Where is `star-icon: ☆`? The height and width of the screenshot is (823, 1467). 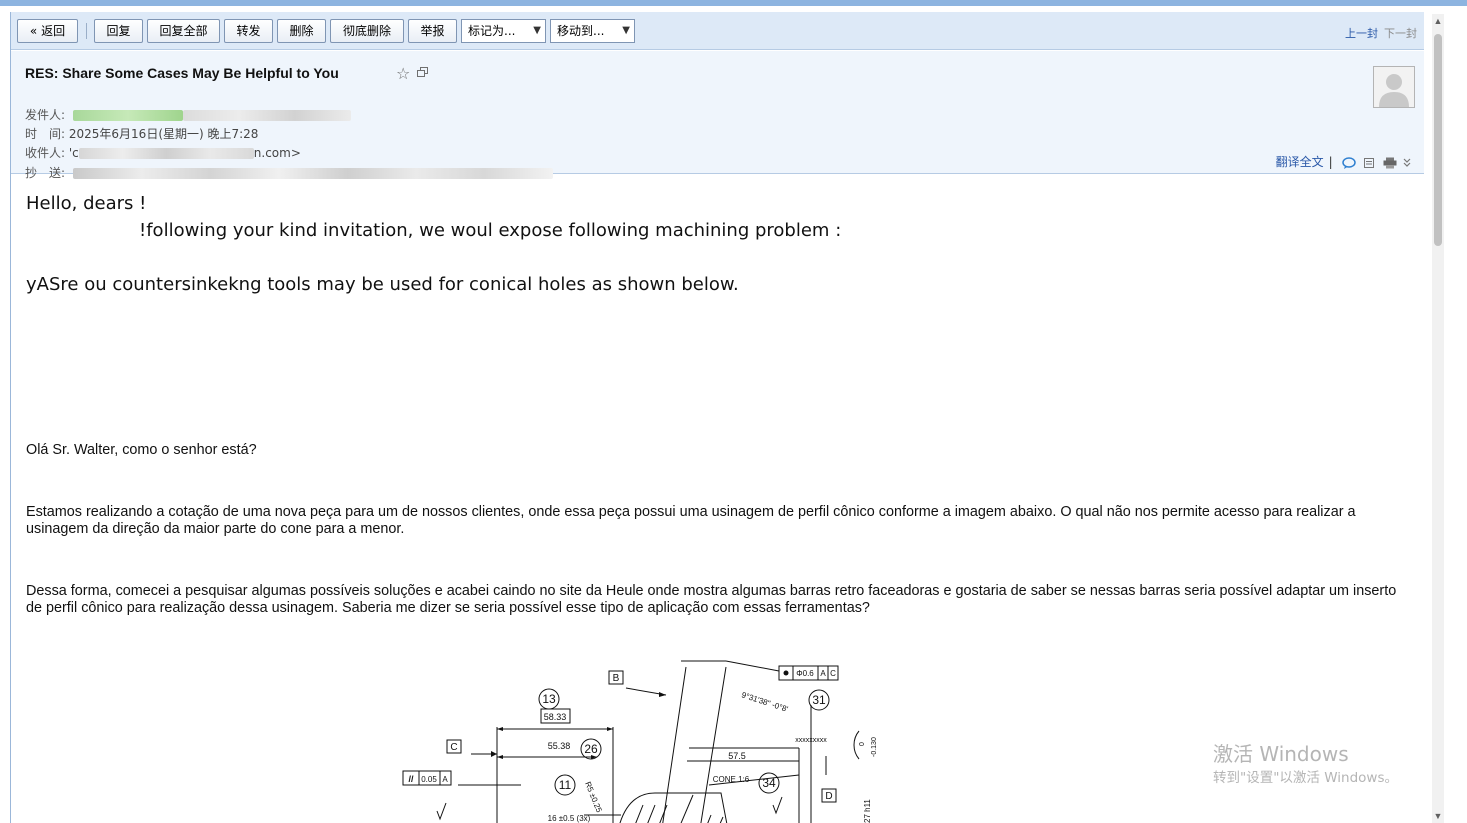
star-icon: ☆ is located at coordinates (403, 74).